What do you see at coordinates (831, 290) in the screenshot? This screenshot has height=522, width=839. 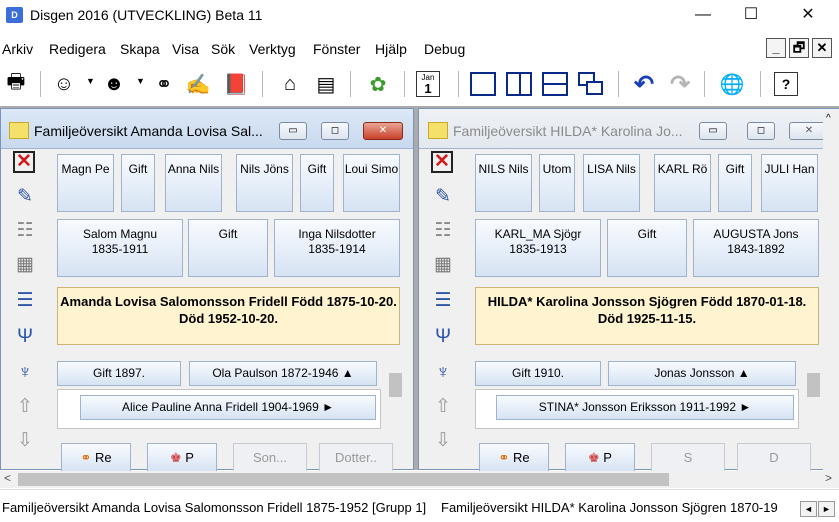 I see `window-scrollbar: ^` at bounding box center [831, 290].